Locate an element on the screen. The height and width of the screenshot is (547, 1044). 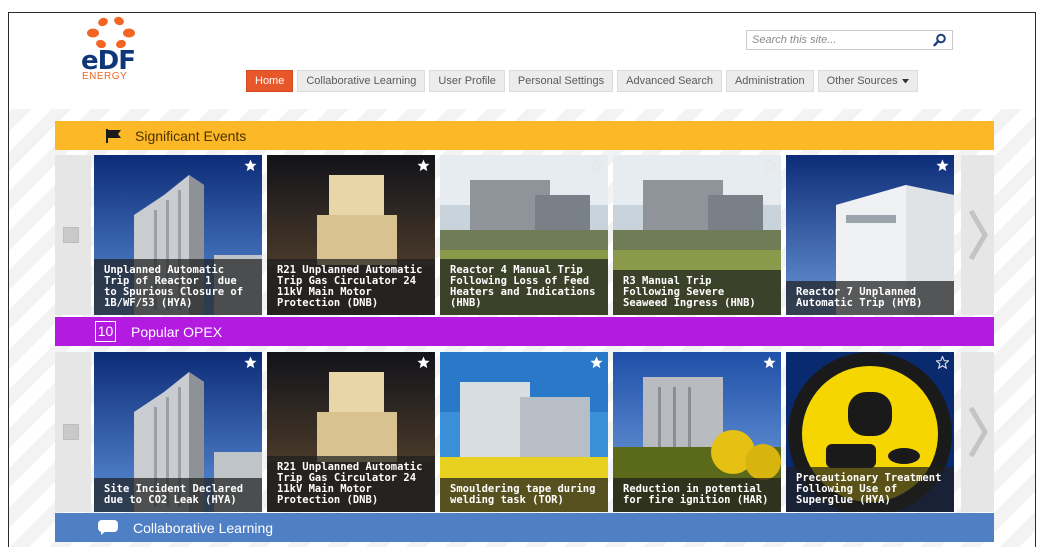
tab-other-sources-label: Other Sources is located at coordinates (862, 81).